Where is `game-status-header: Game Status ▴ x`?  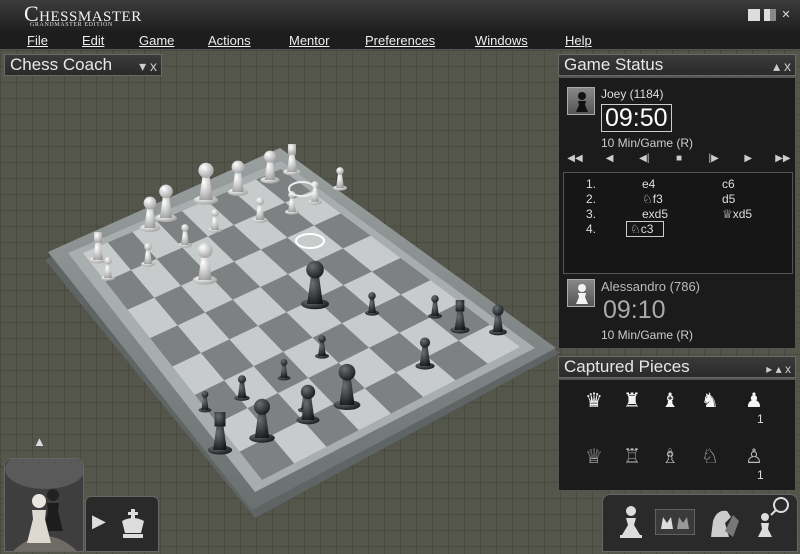
game-status-header: Game Status ▴ x is located at coordinates (677, 65).